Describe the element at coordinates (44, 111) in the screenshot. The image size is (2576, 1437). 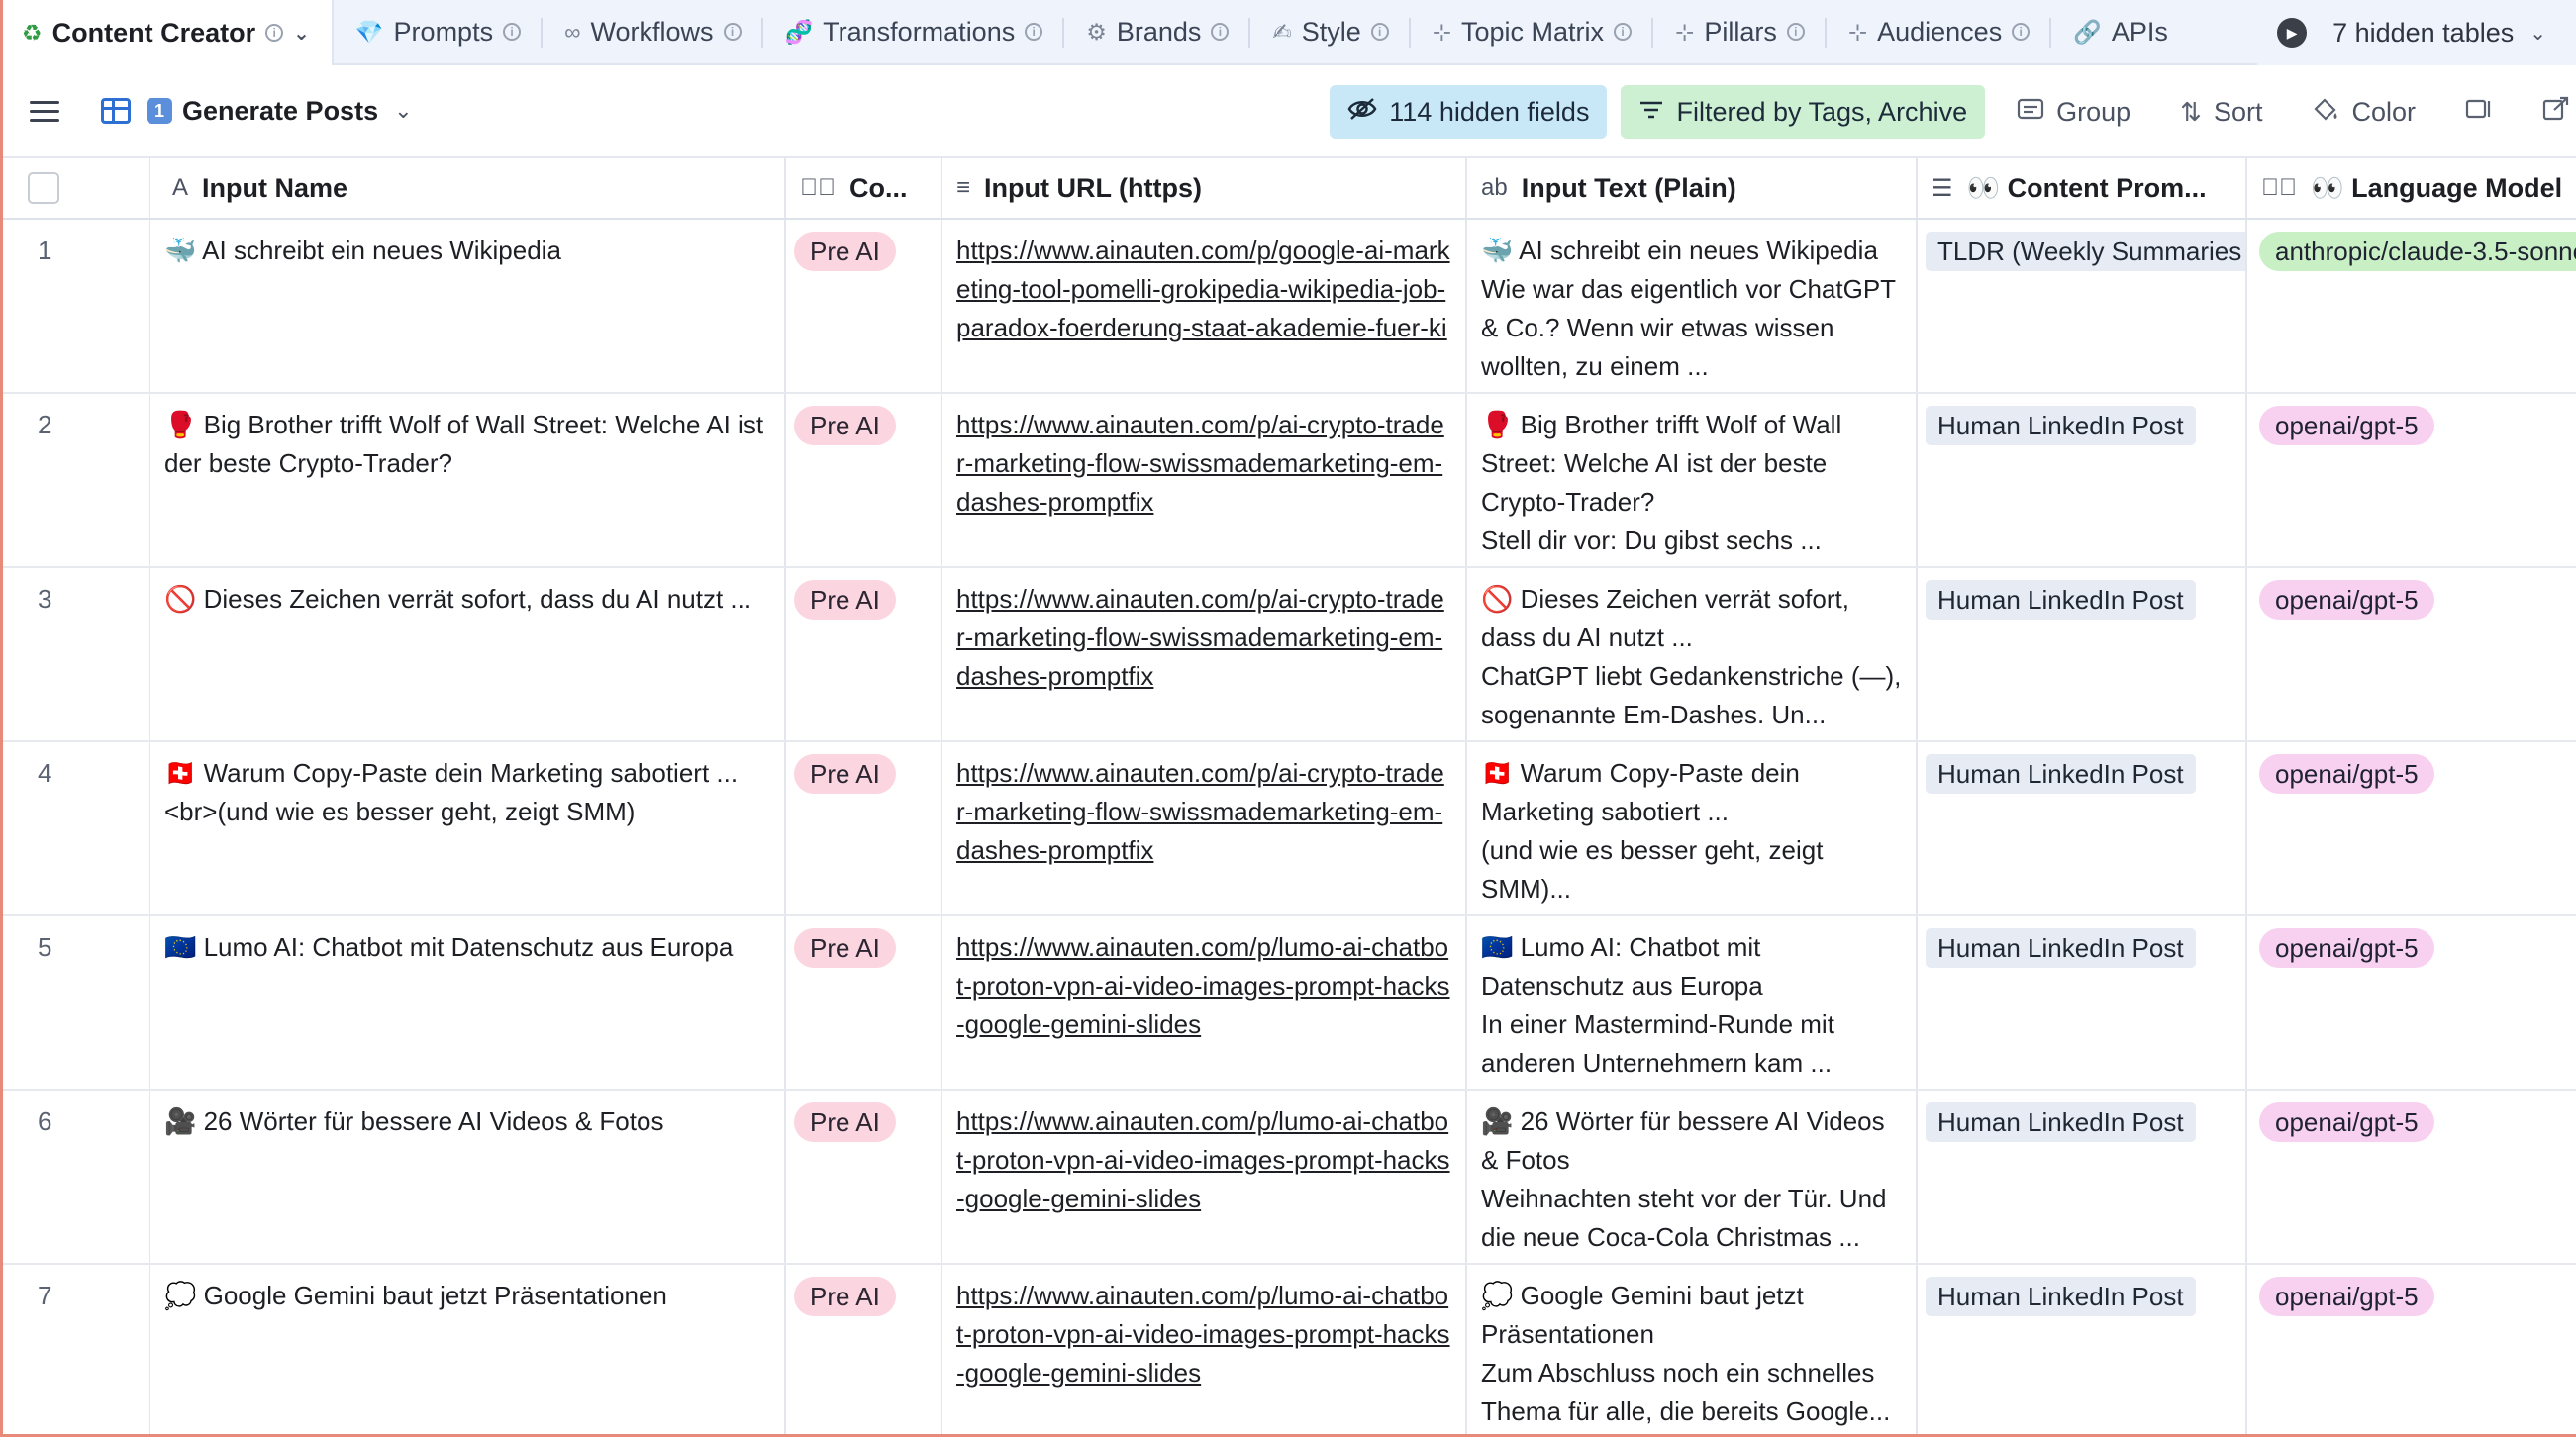
I see `menu-icon` at that location.